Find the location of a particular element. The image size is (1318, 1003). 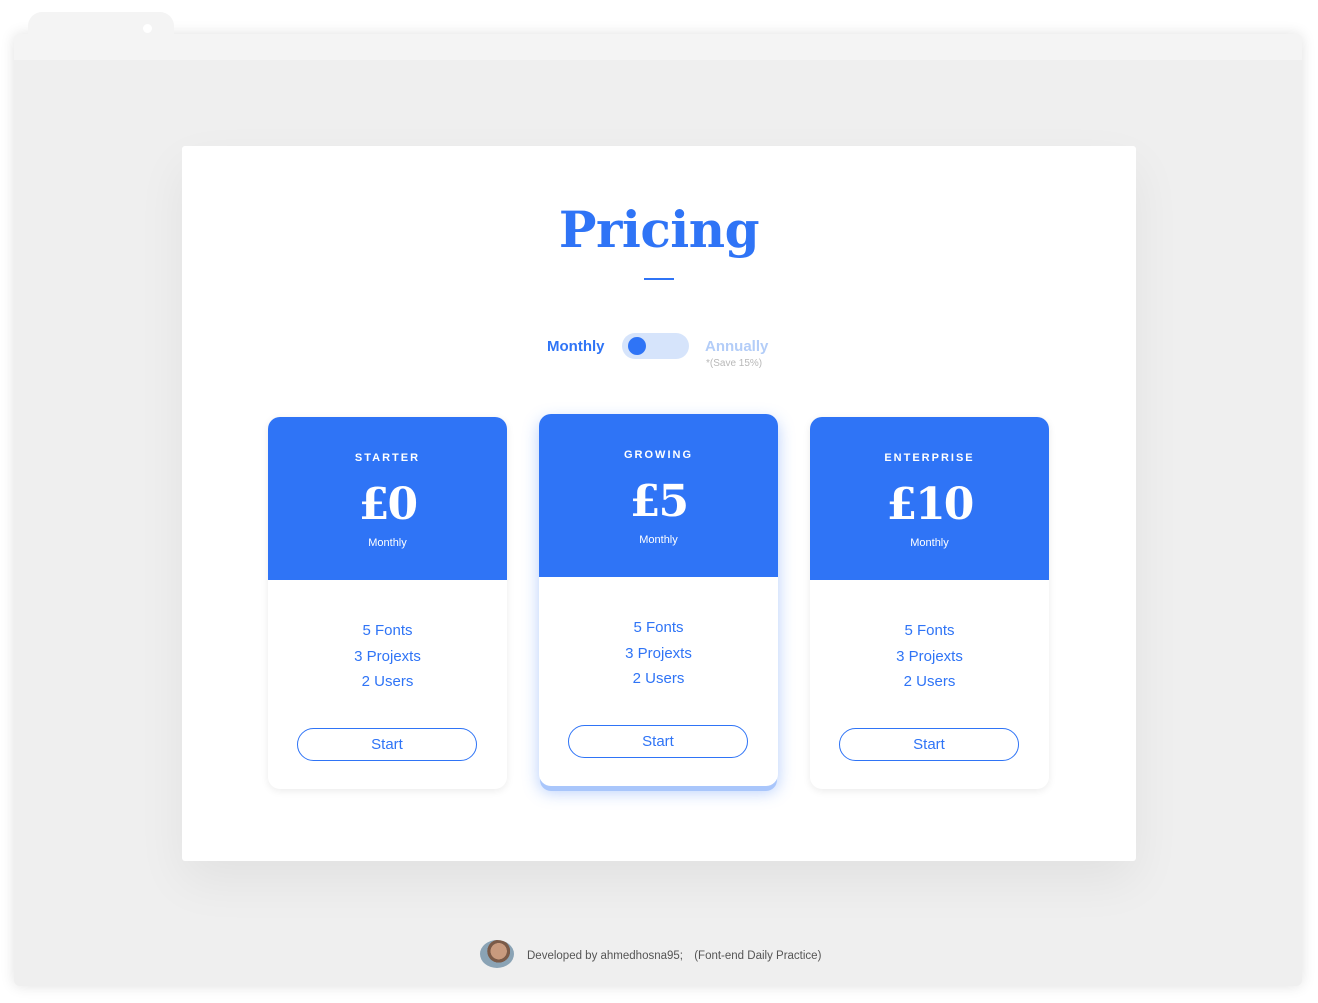

start-button-enterprise: Start is located at coordinates (929, 744).